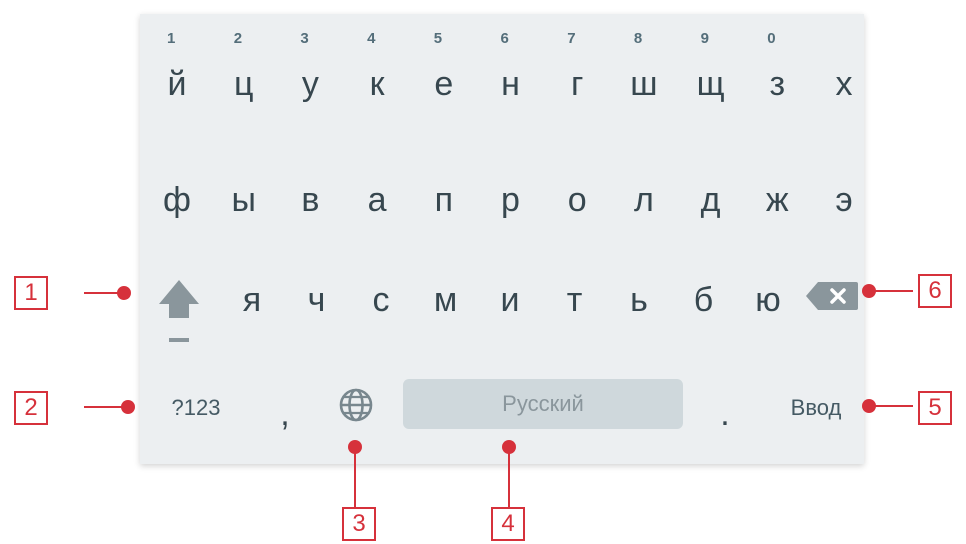 This screenshot has height=544, width=966. What do you see at coordinates (438, 38) in the screenshot?
I see `key-hint: 5` at bounding box center [438, 38].